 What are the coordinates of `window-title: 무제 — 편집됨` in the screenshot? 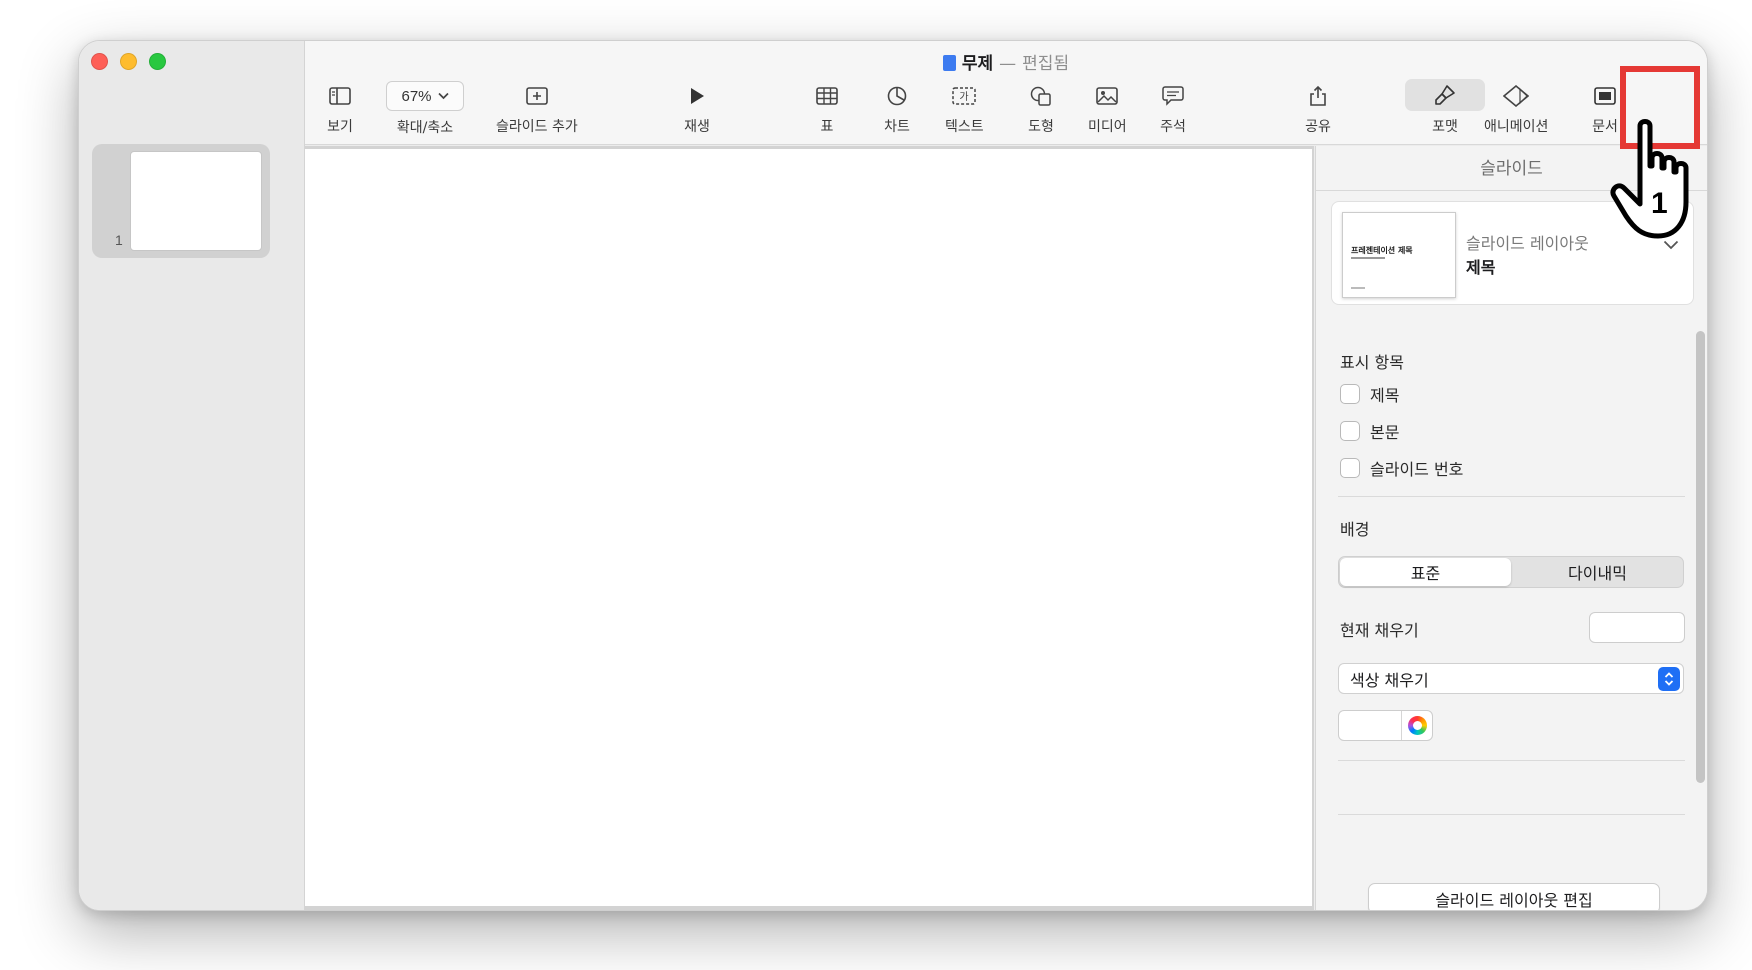 It's located at (1006, 61).